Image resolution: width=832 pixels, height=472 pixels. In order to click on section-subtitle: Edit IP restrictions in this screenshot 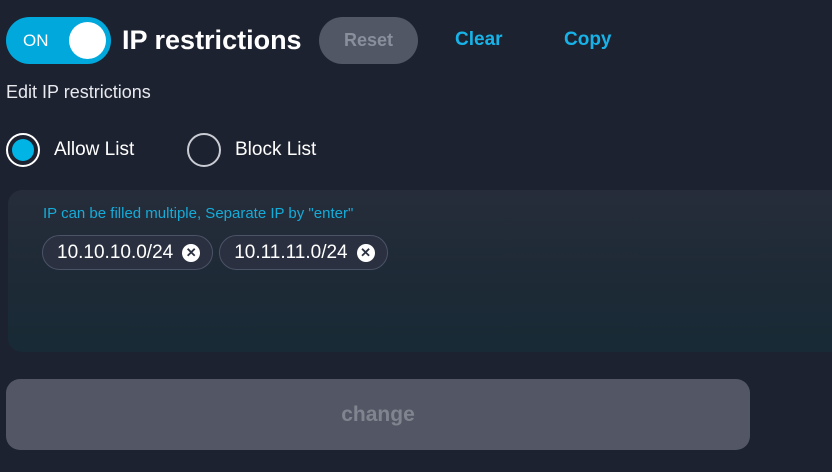, I will do `click(78, 92)`.